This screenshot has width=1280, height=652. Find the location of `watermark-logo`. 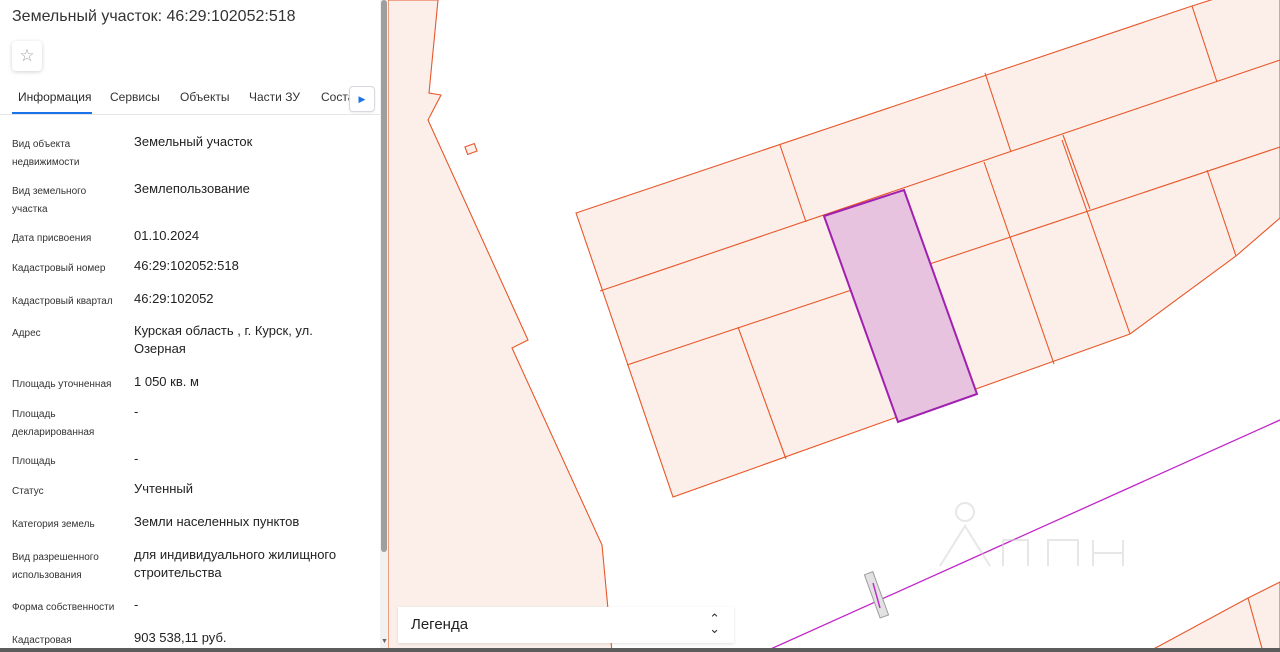

watermark-logo is located at coordinates (1031, 534).